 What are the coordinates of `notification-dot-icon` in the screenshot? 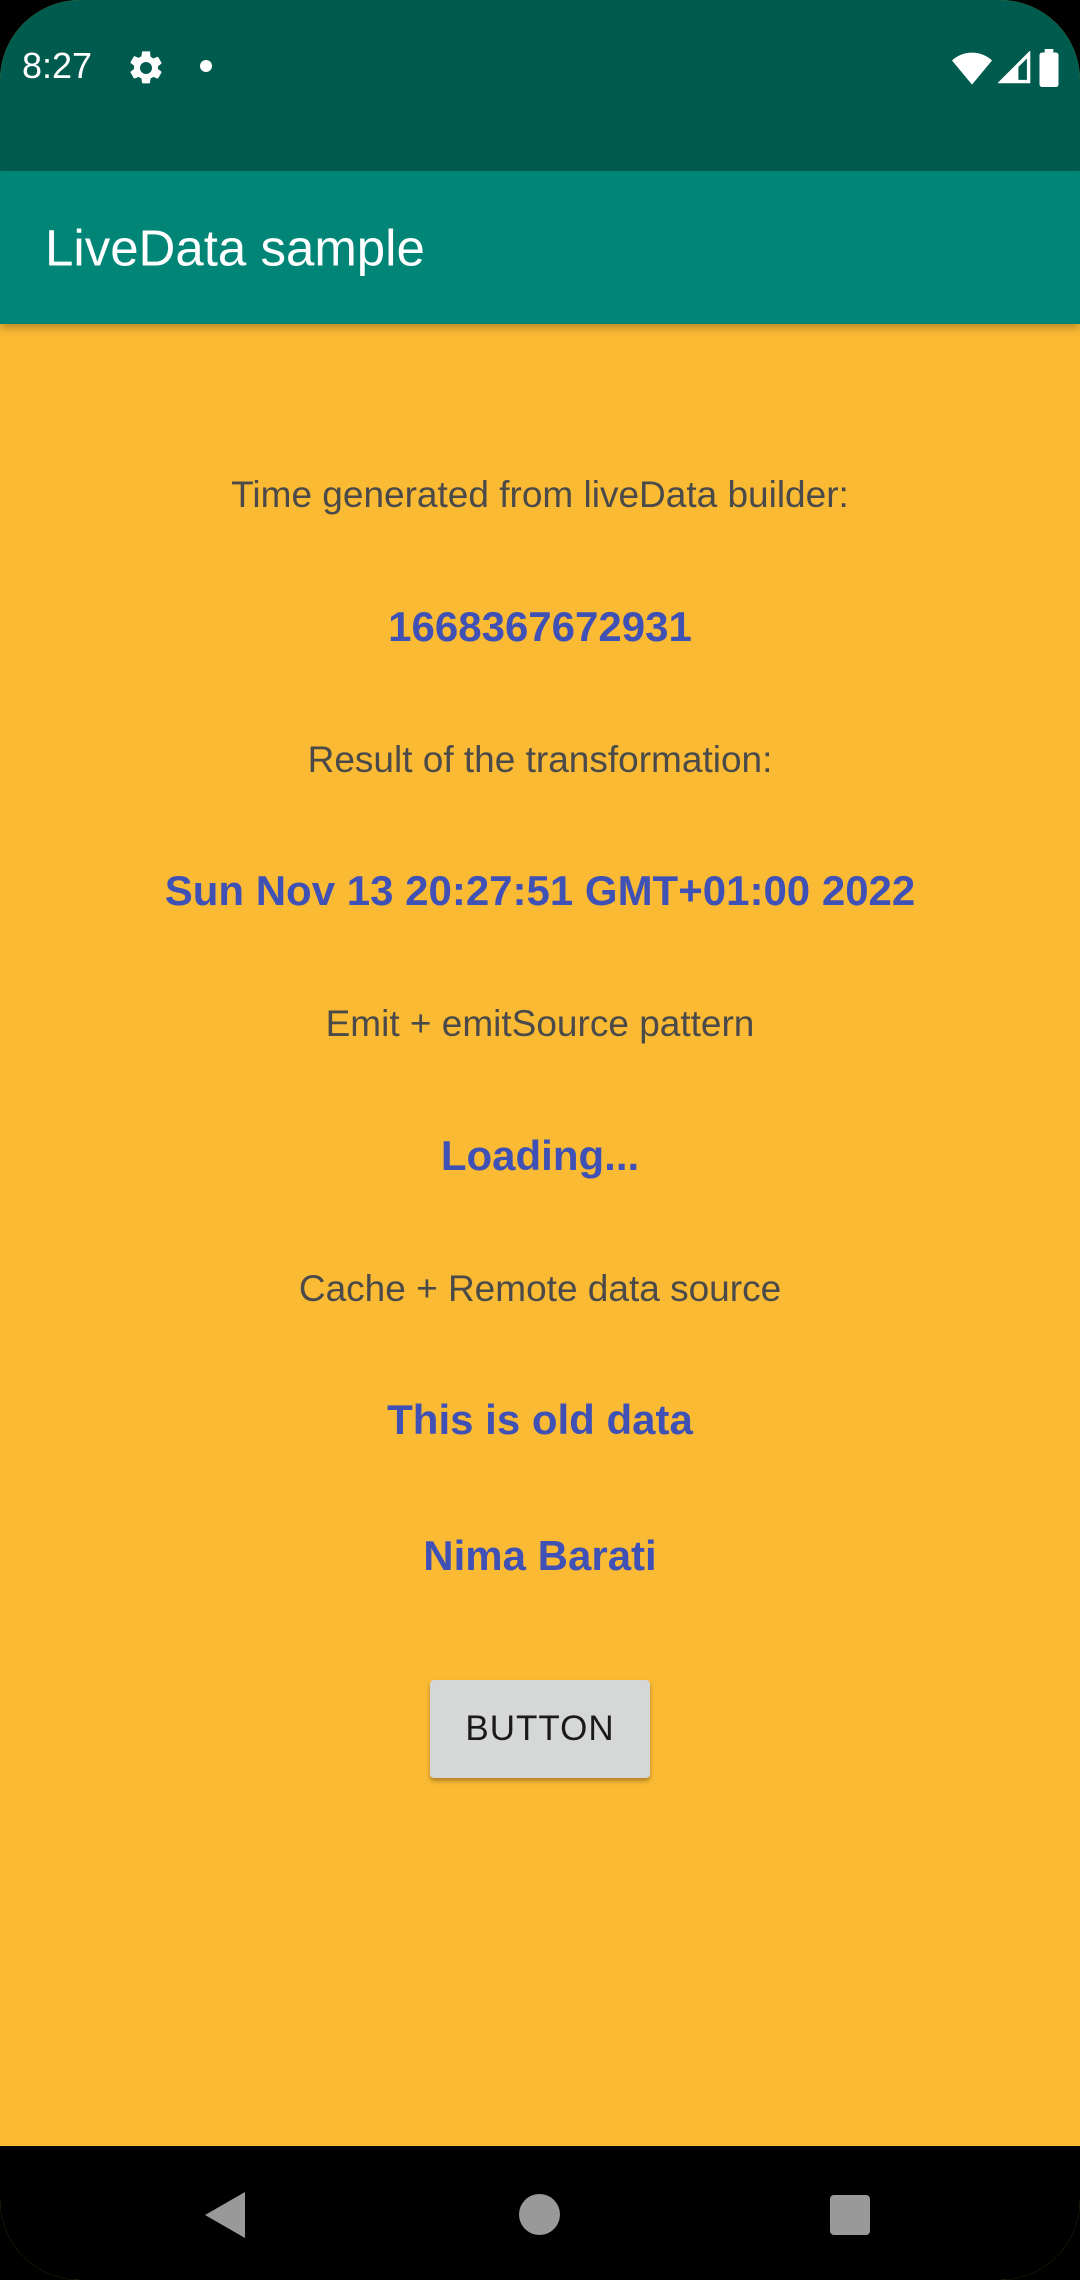 It's located at (206, 66).